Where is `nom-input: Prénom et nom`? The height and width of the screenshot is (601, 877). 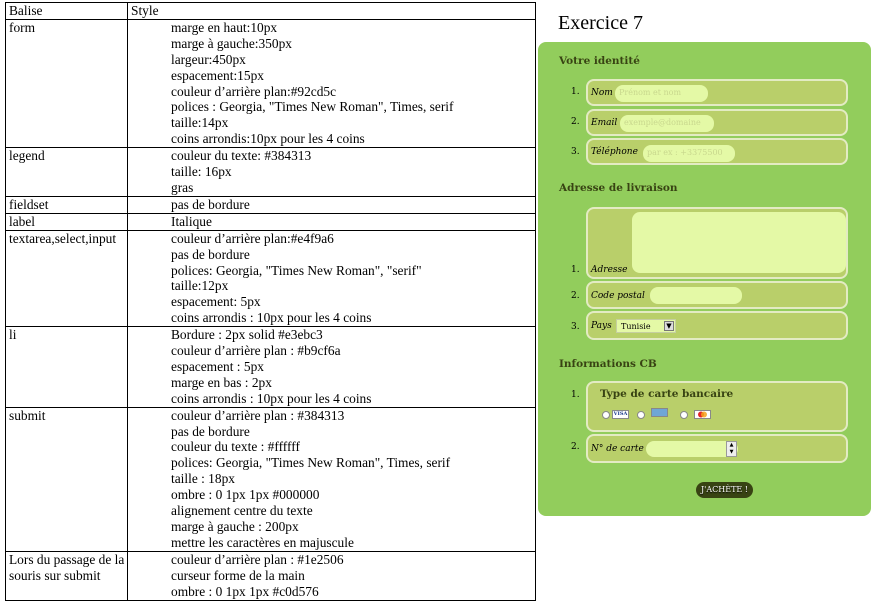
nom-input: Prénom et nom is located at coordinates (661, 93).